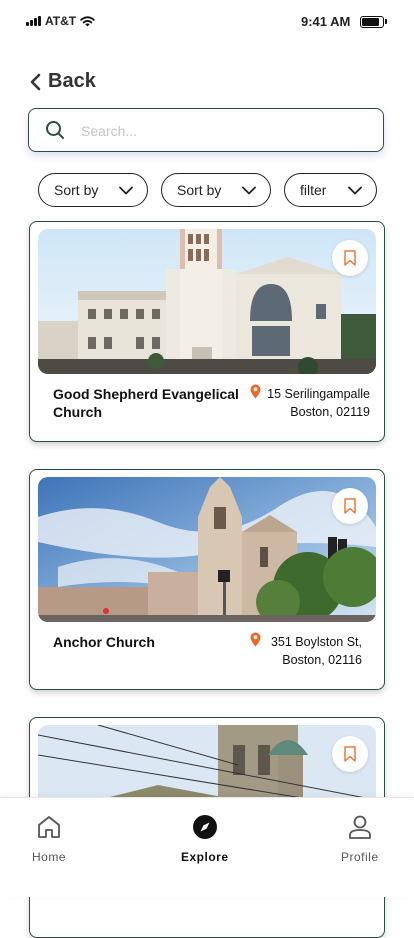  I want to click on nav-label-profile: Profile, so click(360, 857).